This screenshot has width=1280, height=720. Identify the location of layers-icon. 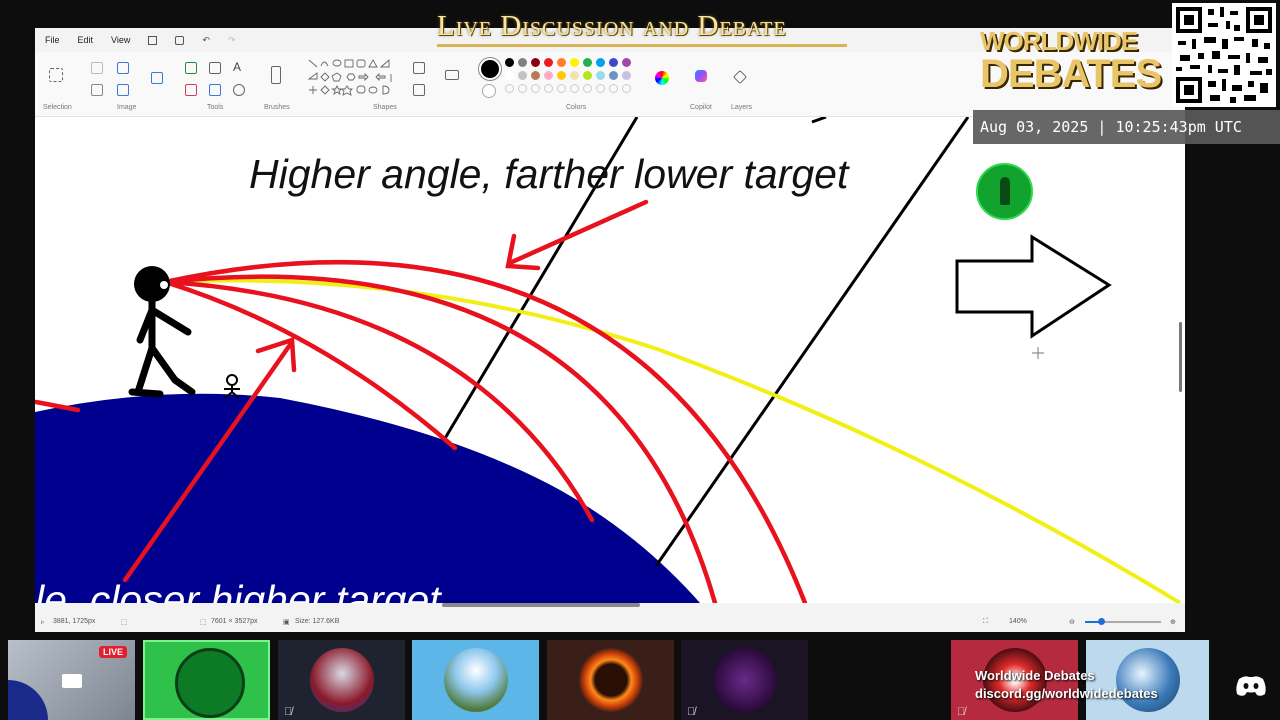
(740, 77).